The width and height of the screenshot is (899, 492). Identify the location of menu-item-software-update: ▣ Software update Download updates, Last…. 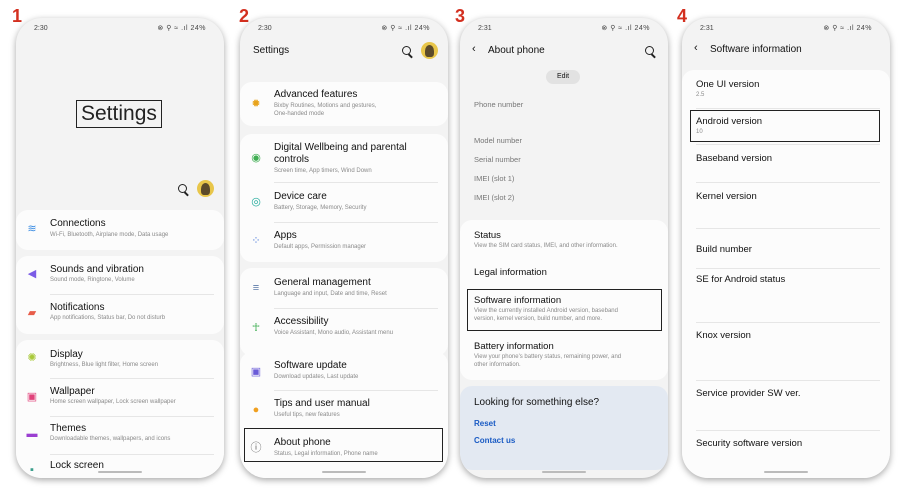
(344, 371).